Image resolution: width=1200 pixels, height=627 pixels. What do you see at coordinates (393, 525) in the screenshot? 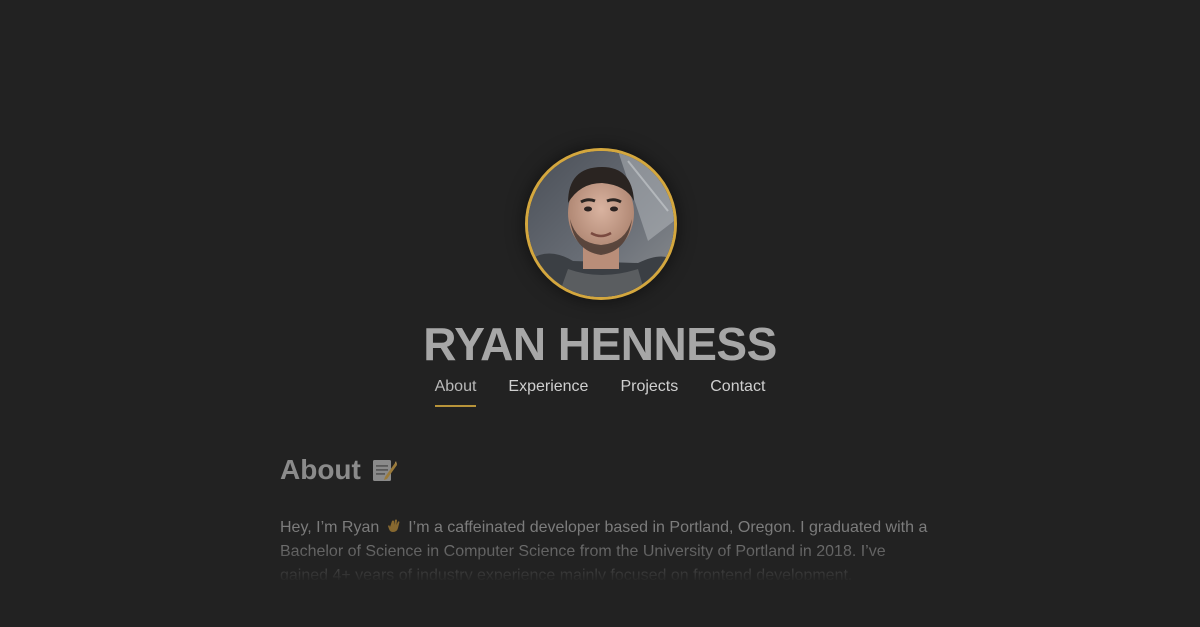
I see `waving-hand-icon` at bounding box center [393, 525].